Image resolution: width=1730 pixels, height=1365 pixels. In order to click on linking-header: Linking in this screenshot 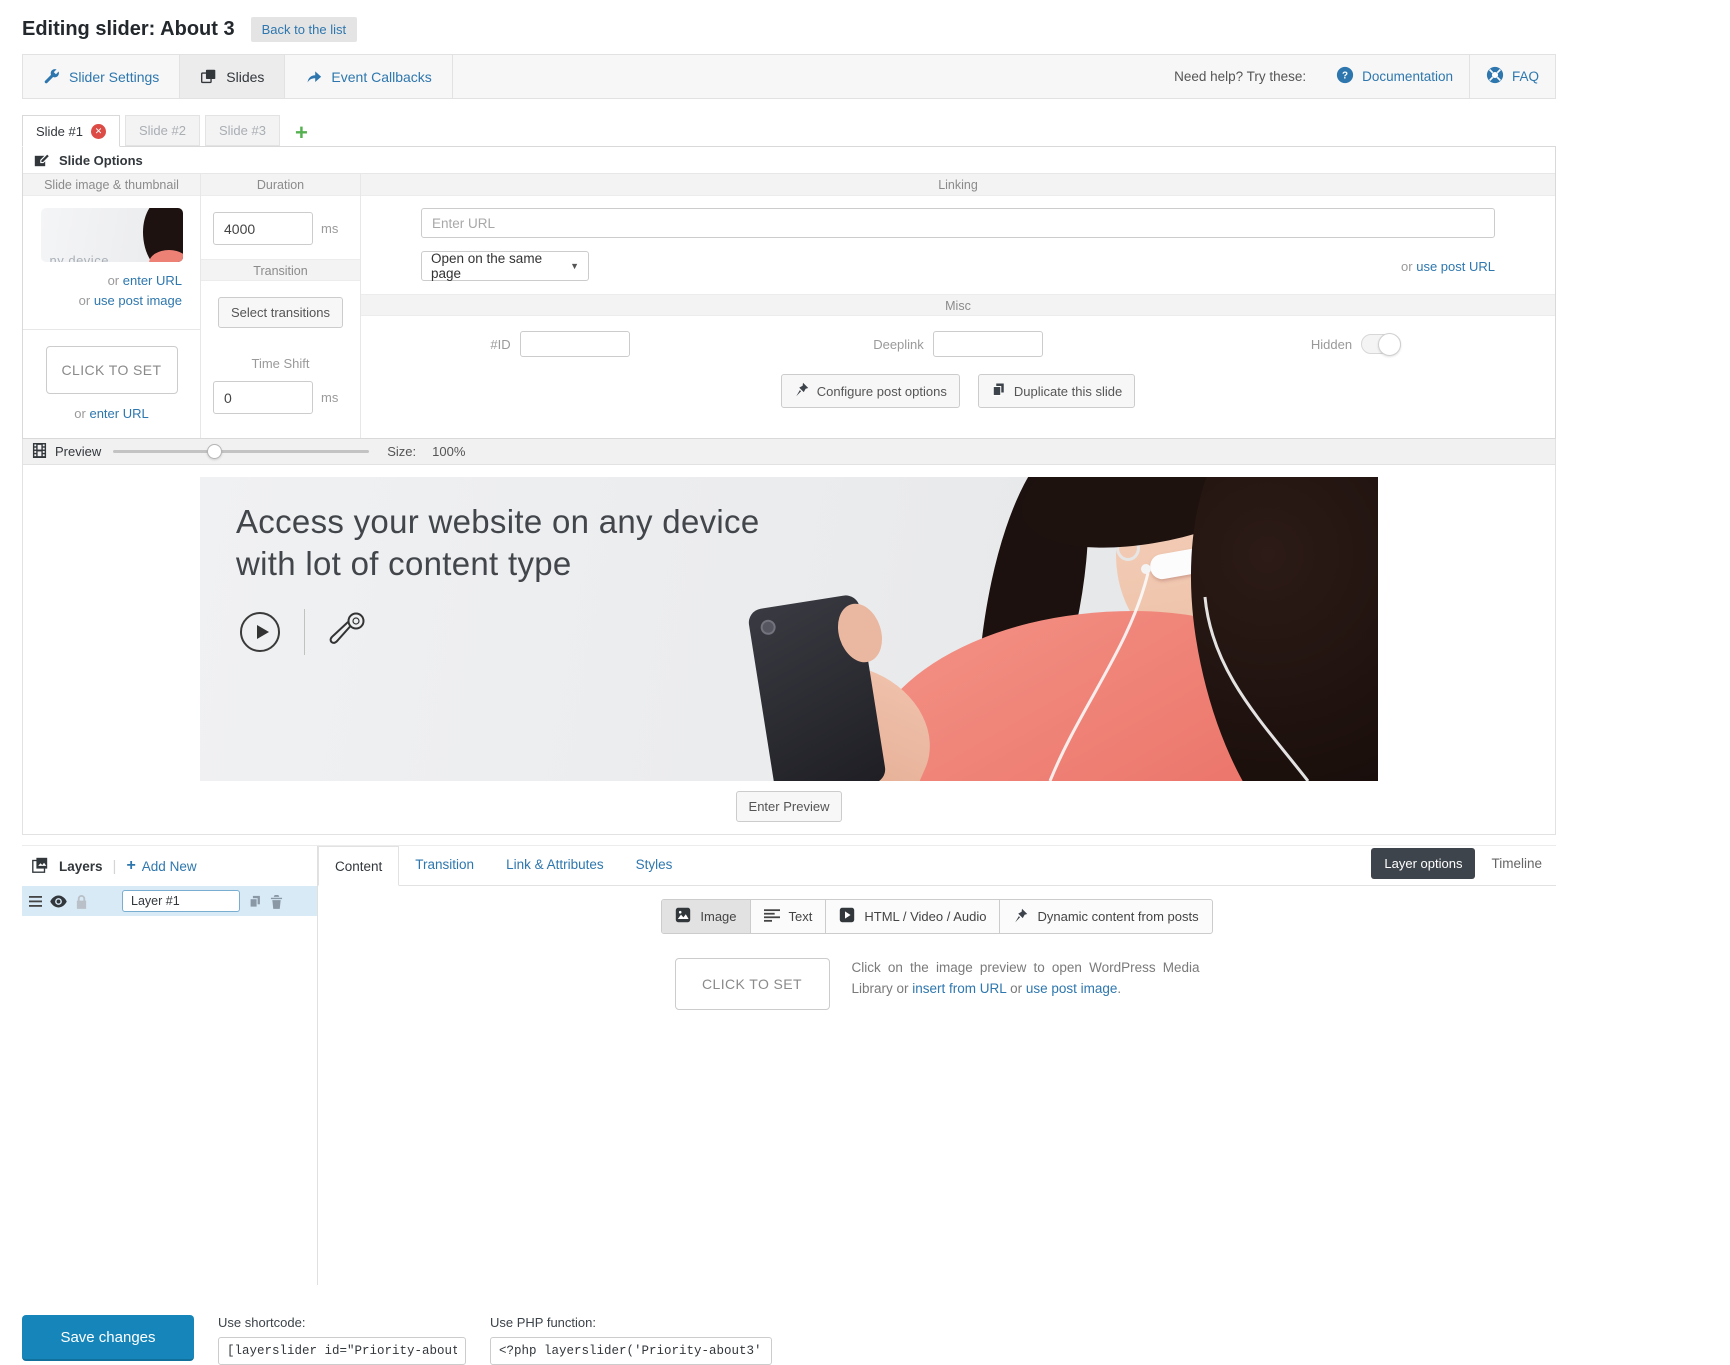, I will do `click(958, 185)`.